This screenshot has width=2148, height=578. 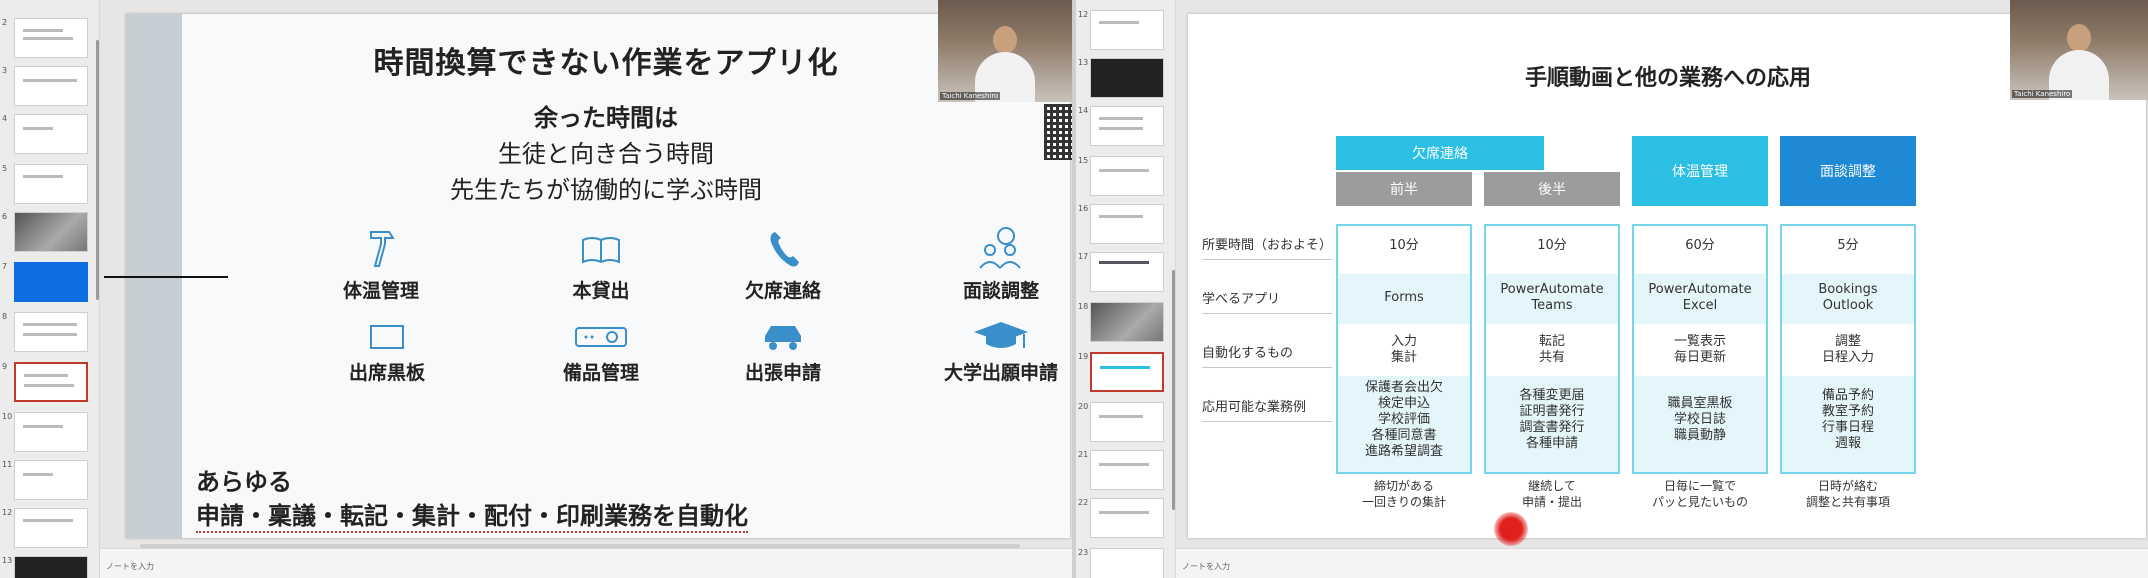 I want to click on item-interview: 面談調整, so click(x=993, y=264).